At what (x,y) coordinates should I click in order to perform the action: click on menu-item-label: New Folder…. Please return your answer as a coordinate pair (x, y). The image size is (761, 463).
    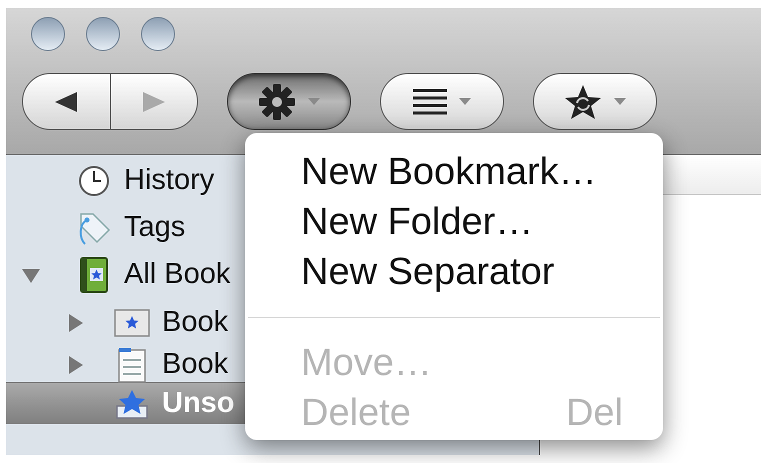
    Looking at the image, I should click on (417, 222).